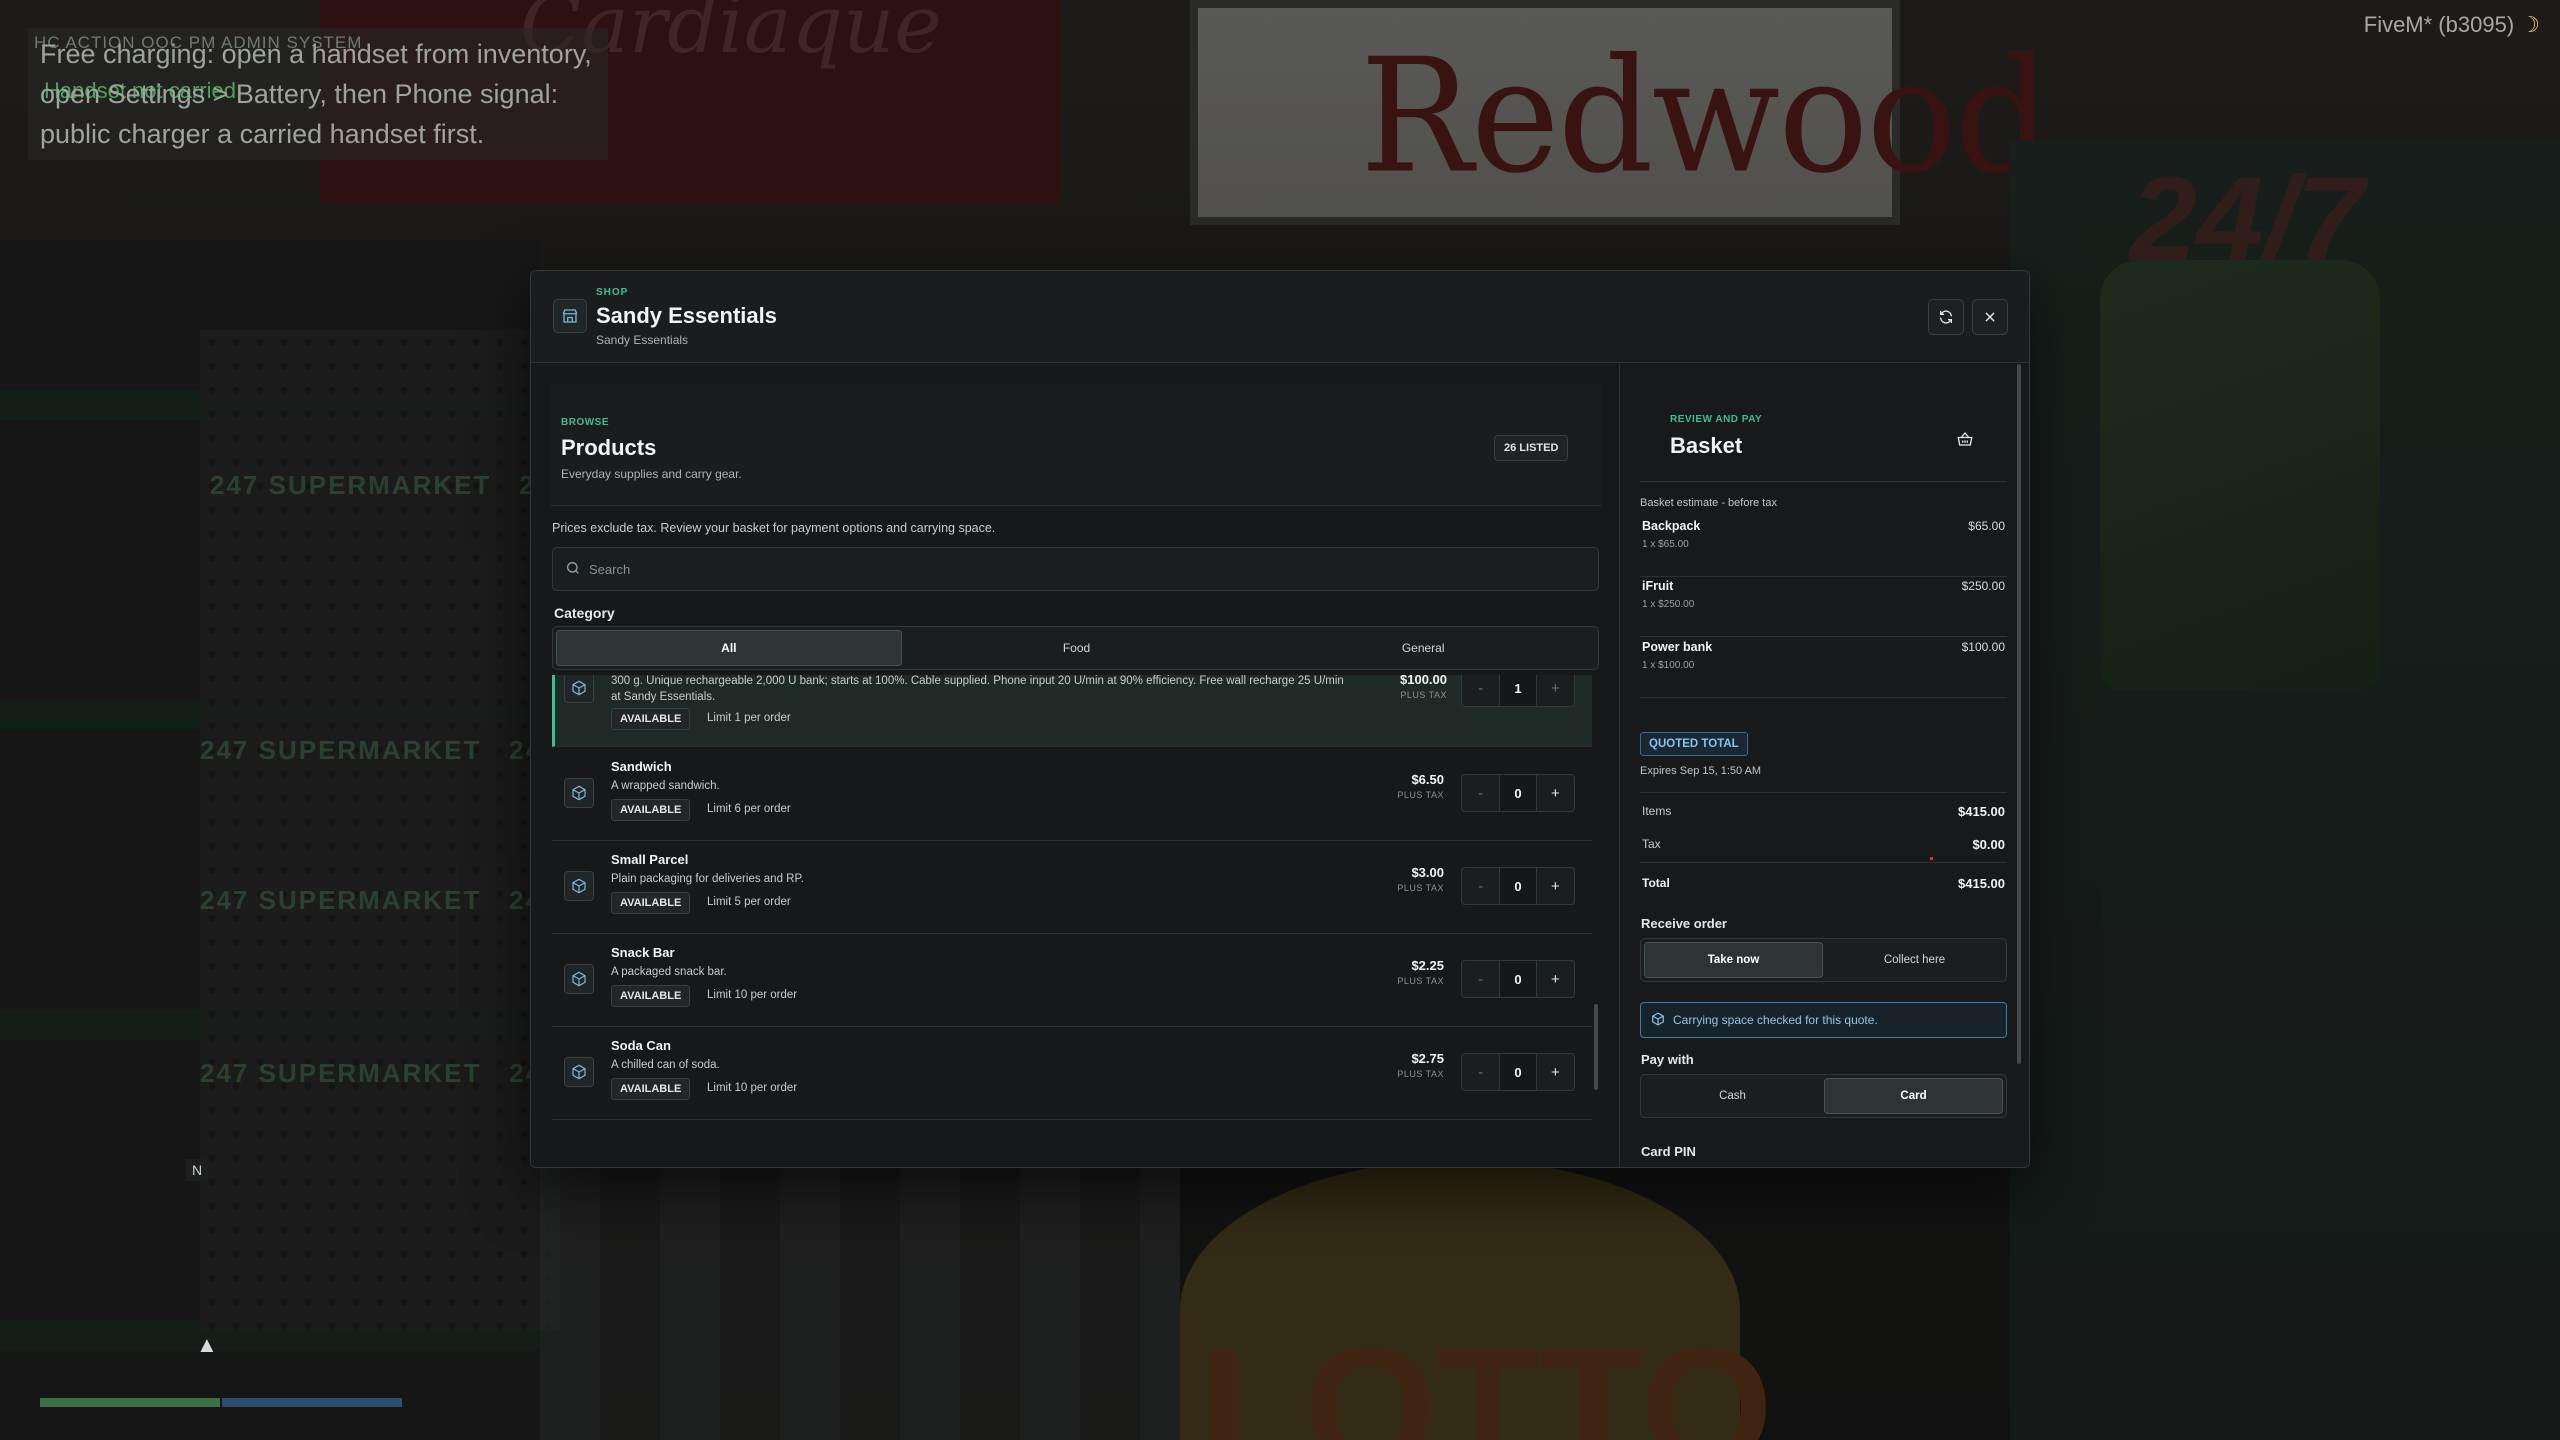 The width and height of the screenshot is (2560, 1440). What do you see at coordinates (1658, 586) in the screenshot?
I see `basket-item-name: iFruit` at bounding box center [1658, 586].